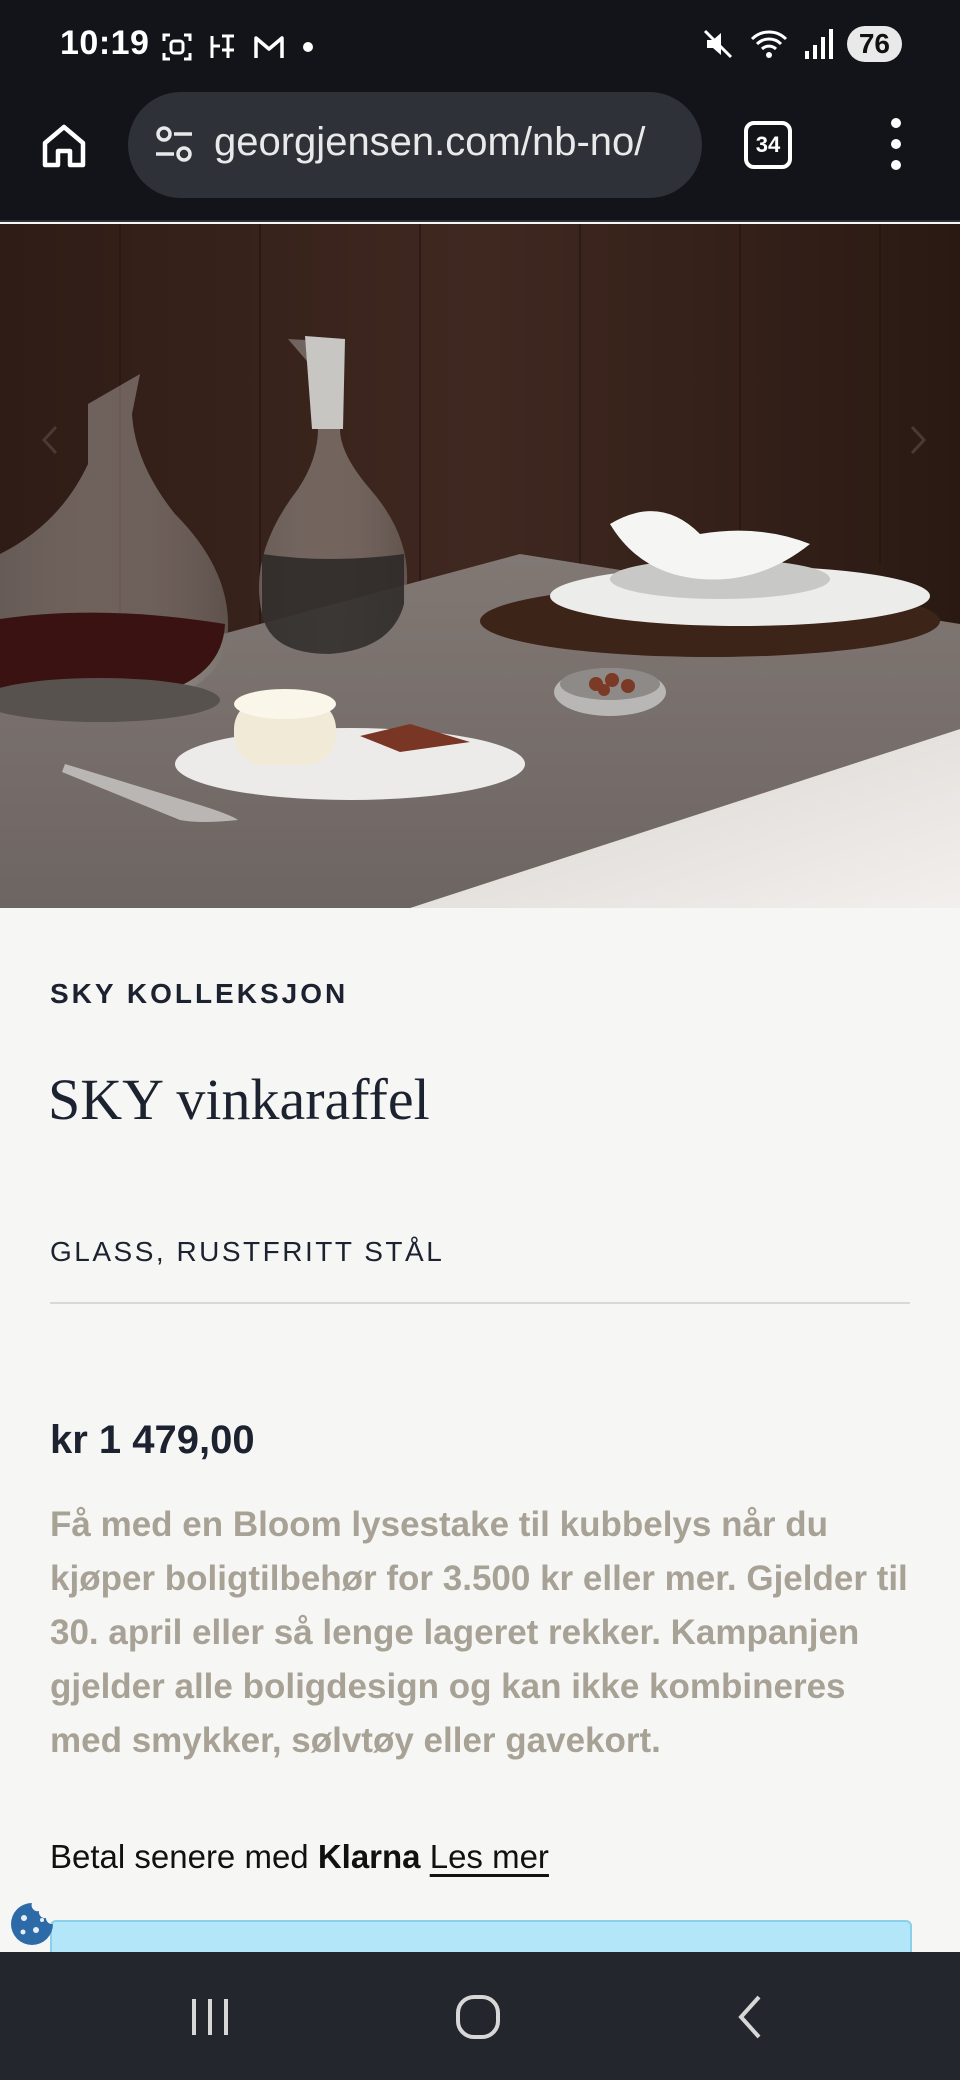 The width and height of the screenshot is (960, 2080). Describe the element at coordinates (430, 142) in the screenshot. I see `url-text: georgjensen.com/nb-no/` at that location.